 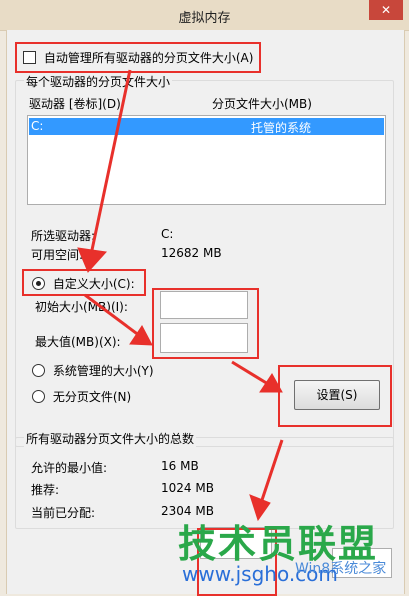 I want to click on initial-size-label: 初始大小(MB)(I):, so click(x=81, y=307).